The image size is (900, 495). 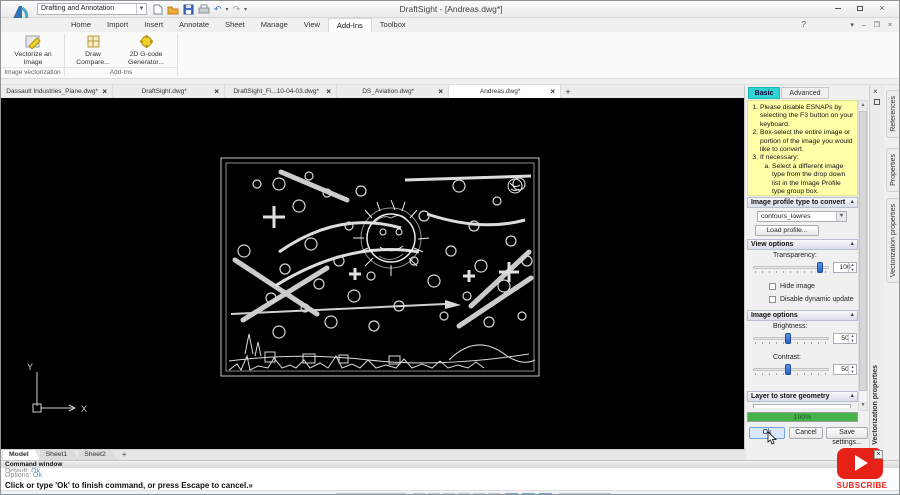 What do you see at coordinates (393, 25) in the screenshot?
I see `tab-toolbox: Toolbox` at bounding box center [393, 25].